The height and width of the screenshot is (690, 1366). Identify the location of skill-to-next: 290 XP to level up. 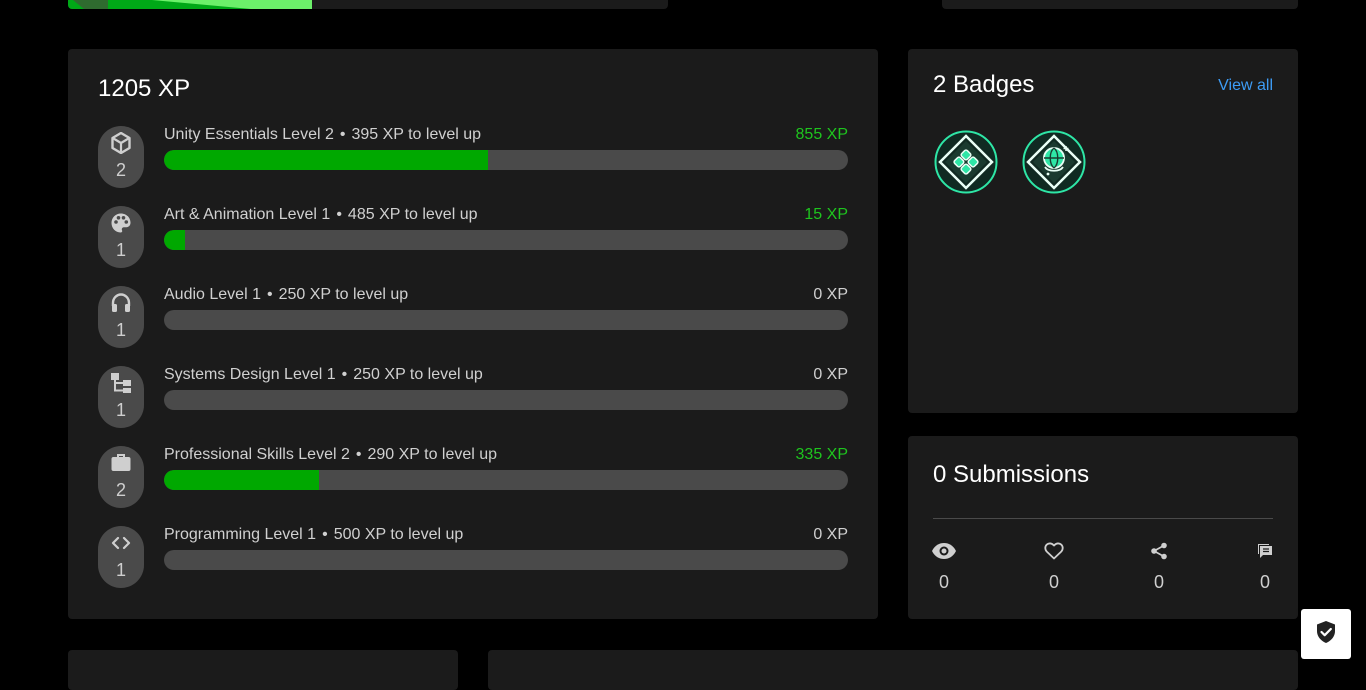
(432, 454).